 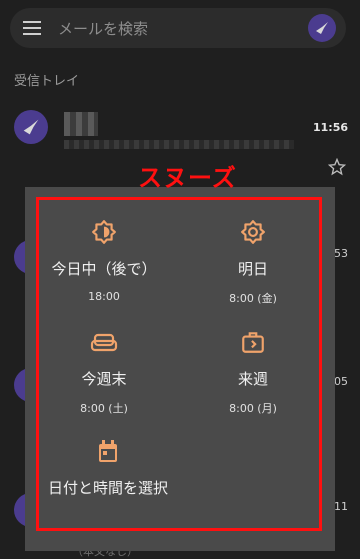 What do you see at coordinates (107, 488) in the screenshot?
I see `option-label: 日付と時間を選択` at bounding box center [107, 488].